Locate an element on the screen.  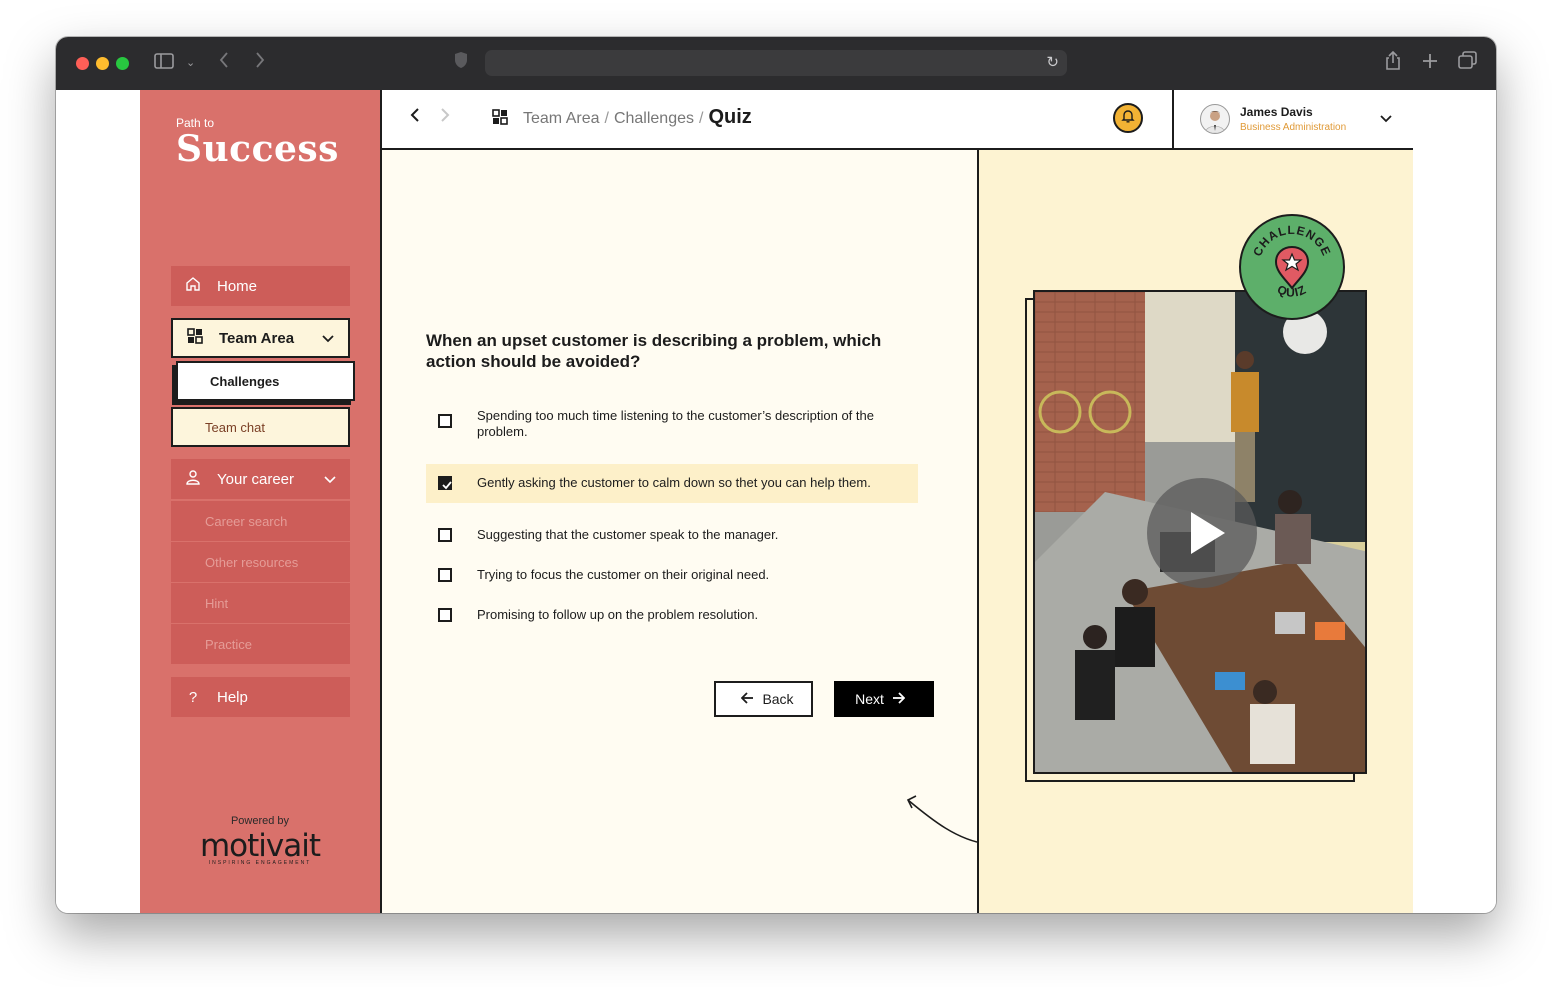
reload-icon: ↻ is located at coordinates (1052, 62).